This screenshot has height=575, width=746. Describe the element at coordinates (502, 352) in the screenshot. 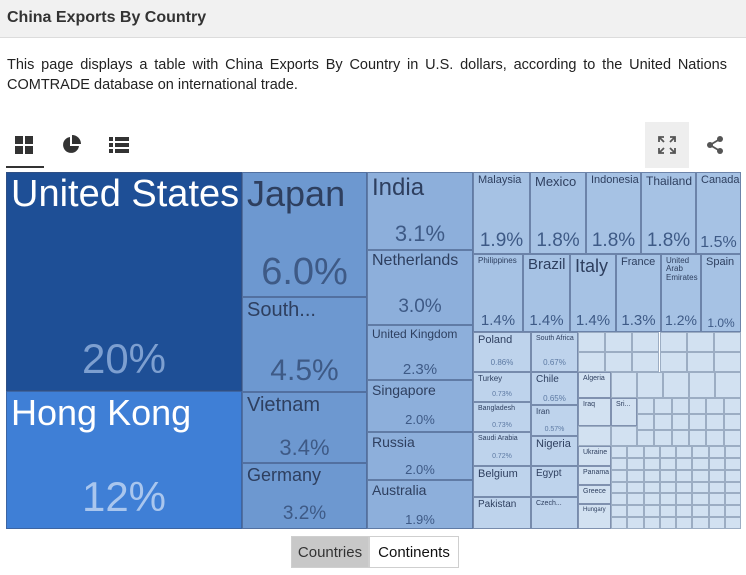

I see `treemap-tile: Poland 0.86%` at that location.